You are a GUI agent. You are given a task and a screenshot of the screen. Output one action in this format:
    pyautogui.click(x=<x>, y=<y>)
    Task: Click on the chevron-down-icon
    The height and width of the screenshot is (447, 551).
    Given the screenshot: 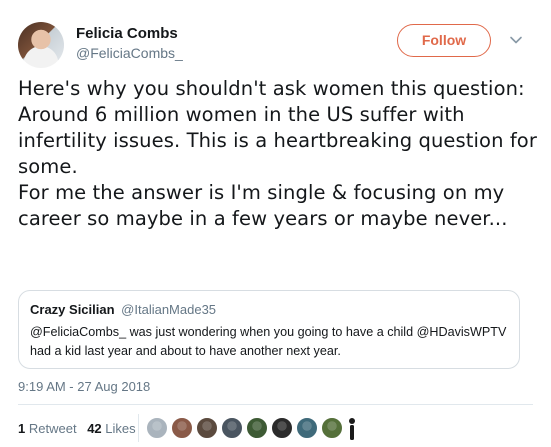 What is the action you would take?
    pyautogui.click(x=516, y=40)
    